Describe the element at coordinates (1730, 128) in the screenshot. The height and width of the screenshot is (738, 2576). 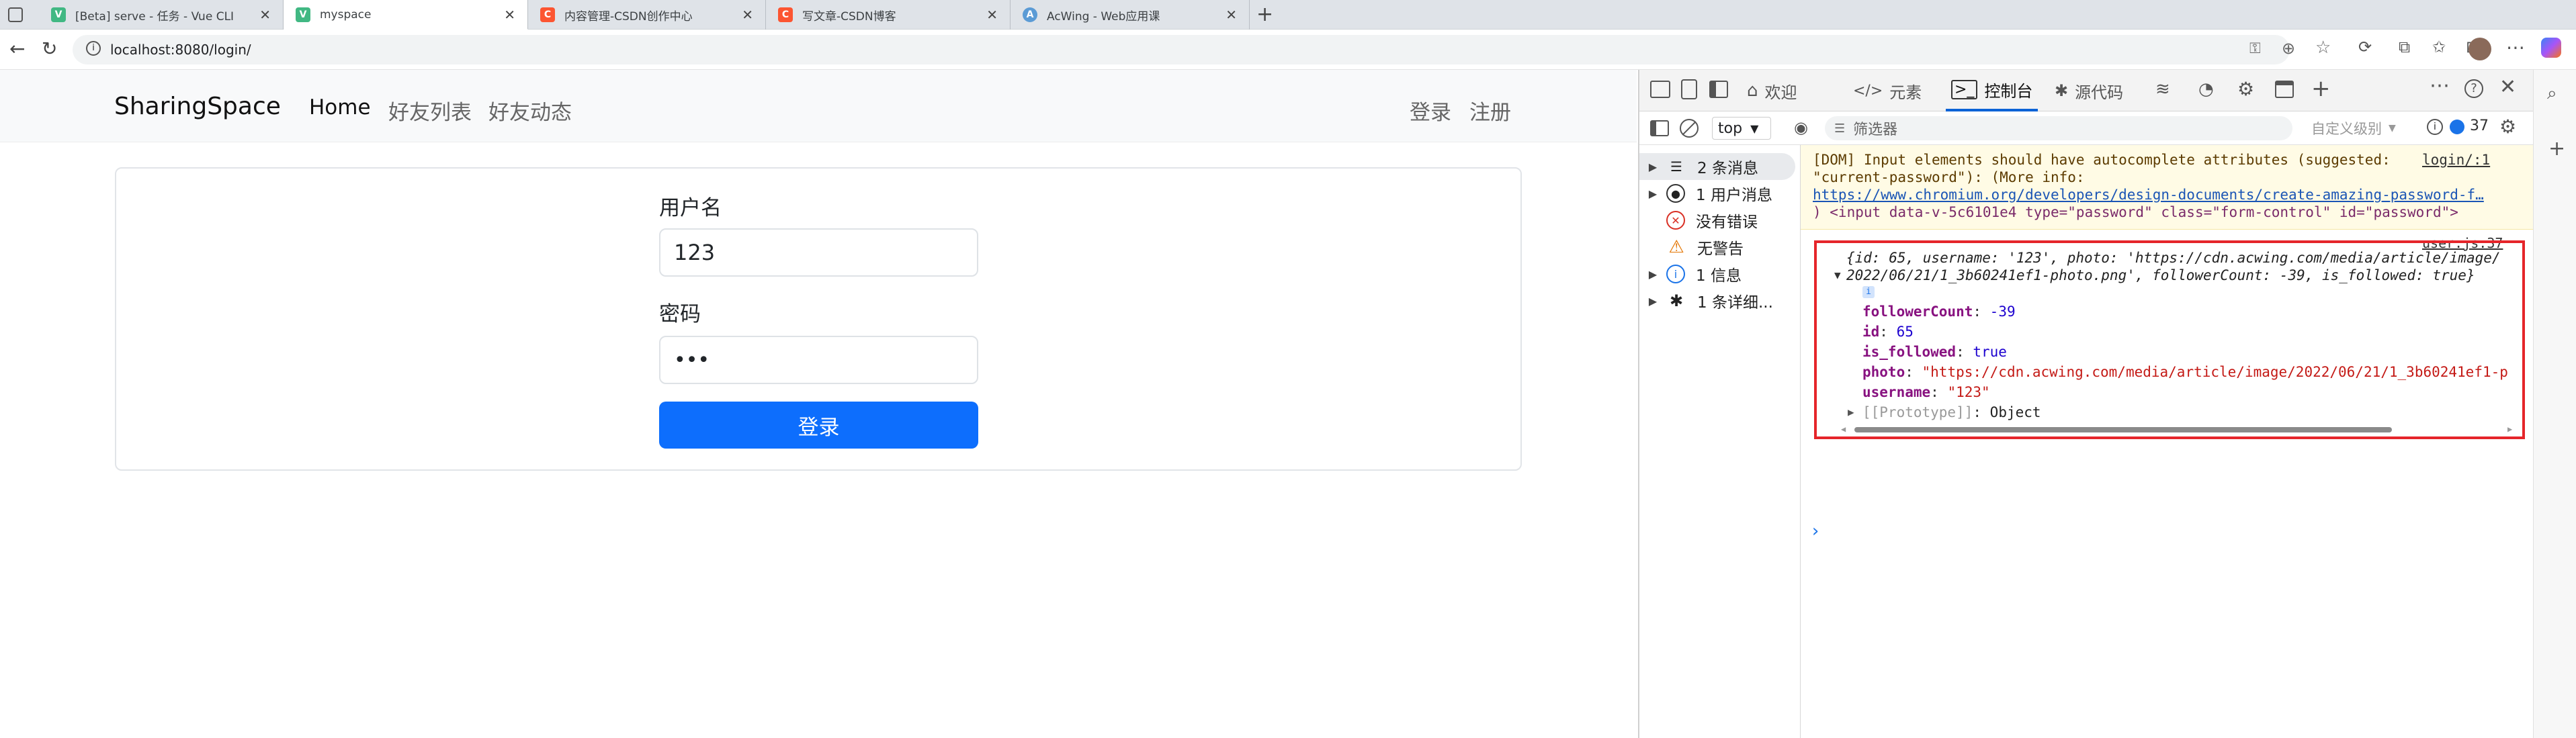
I see `context-value: top` at that location.